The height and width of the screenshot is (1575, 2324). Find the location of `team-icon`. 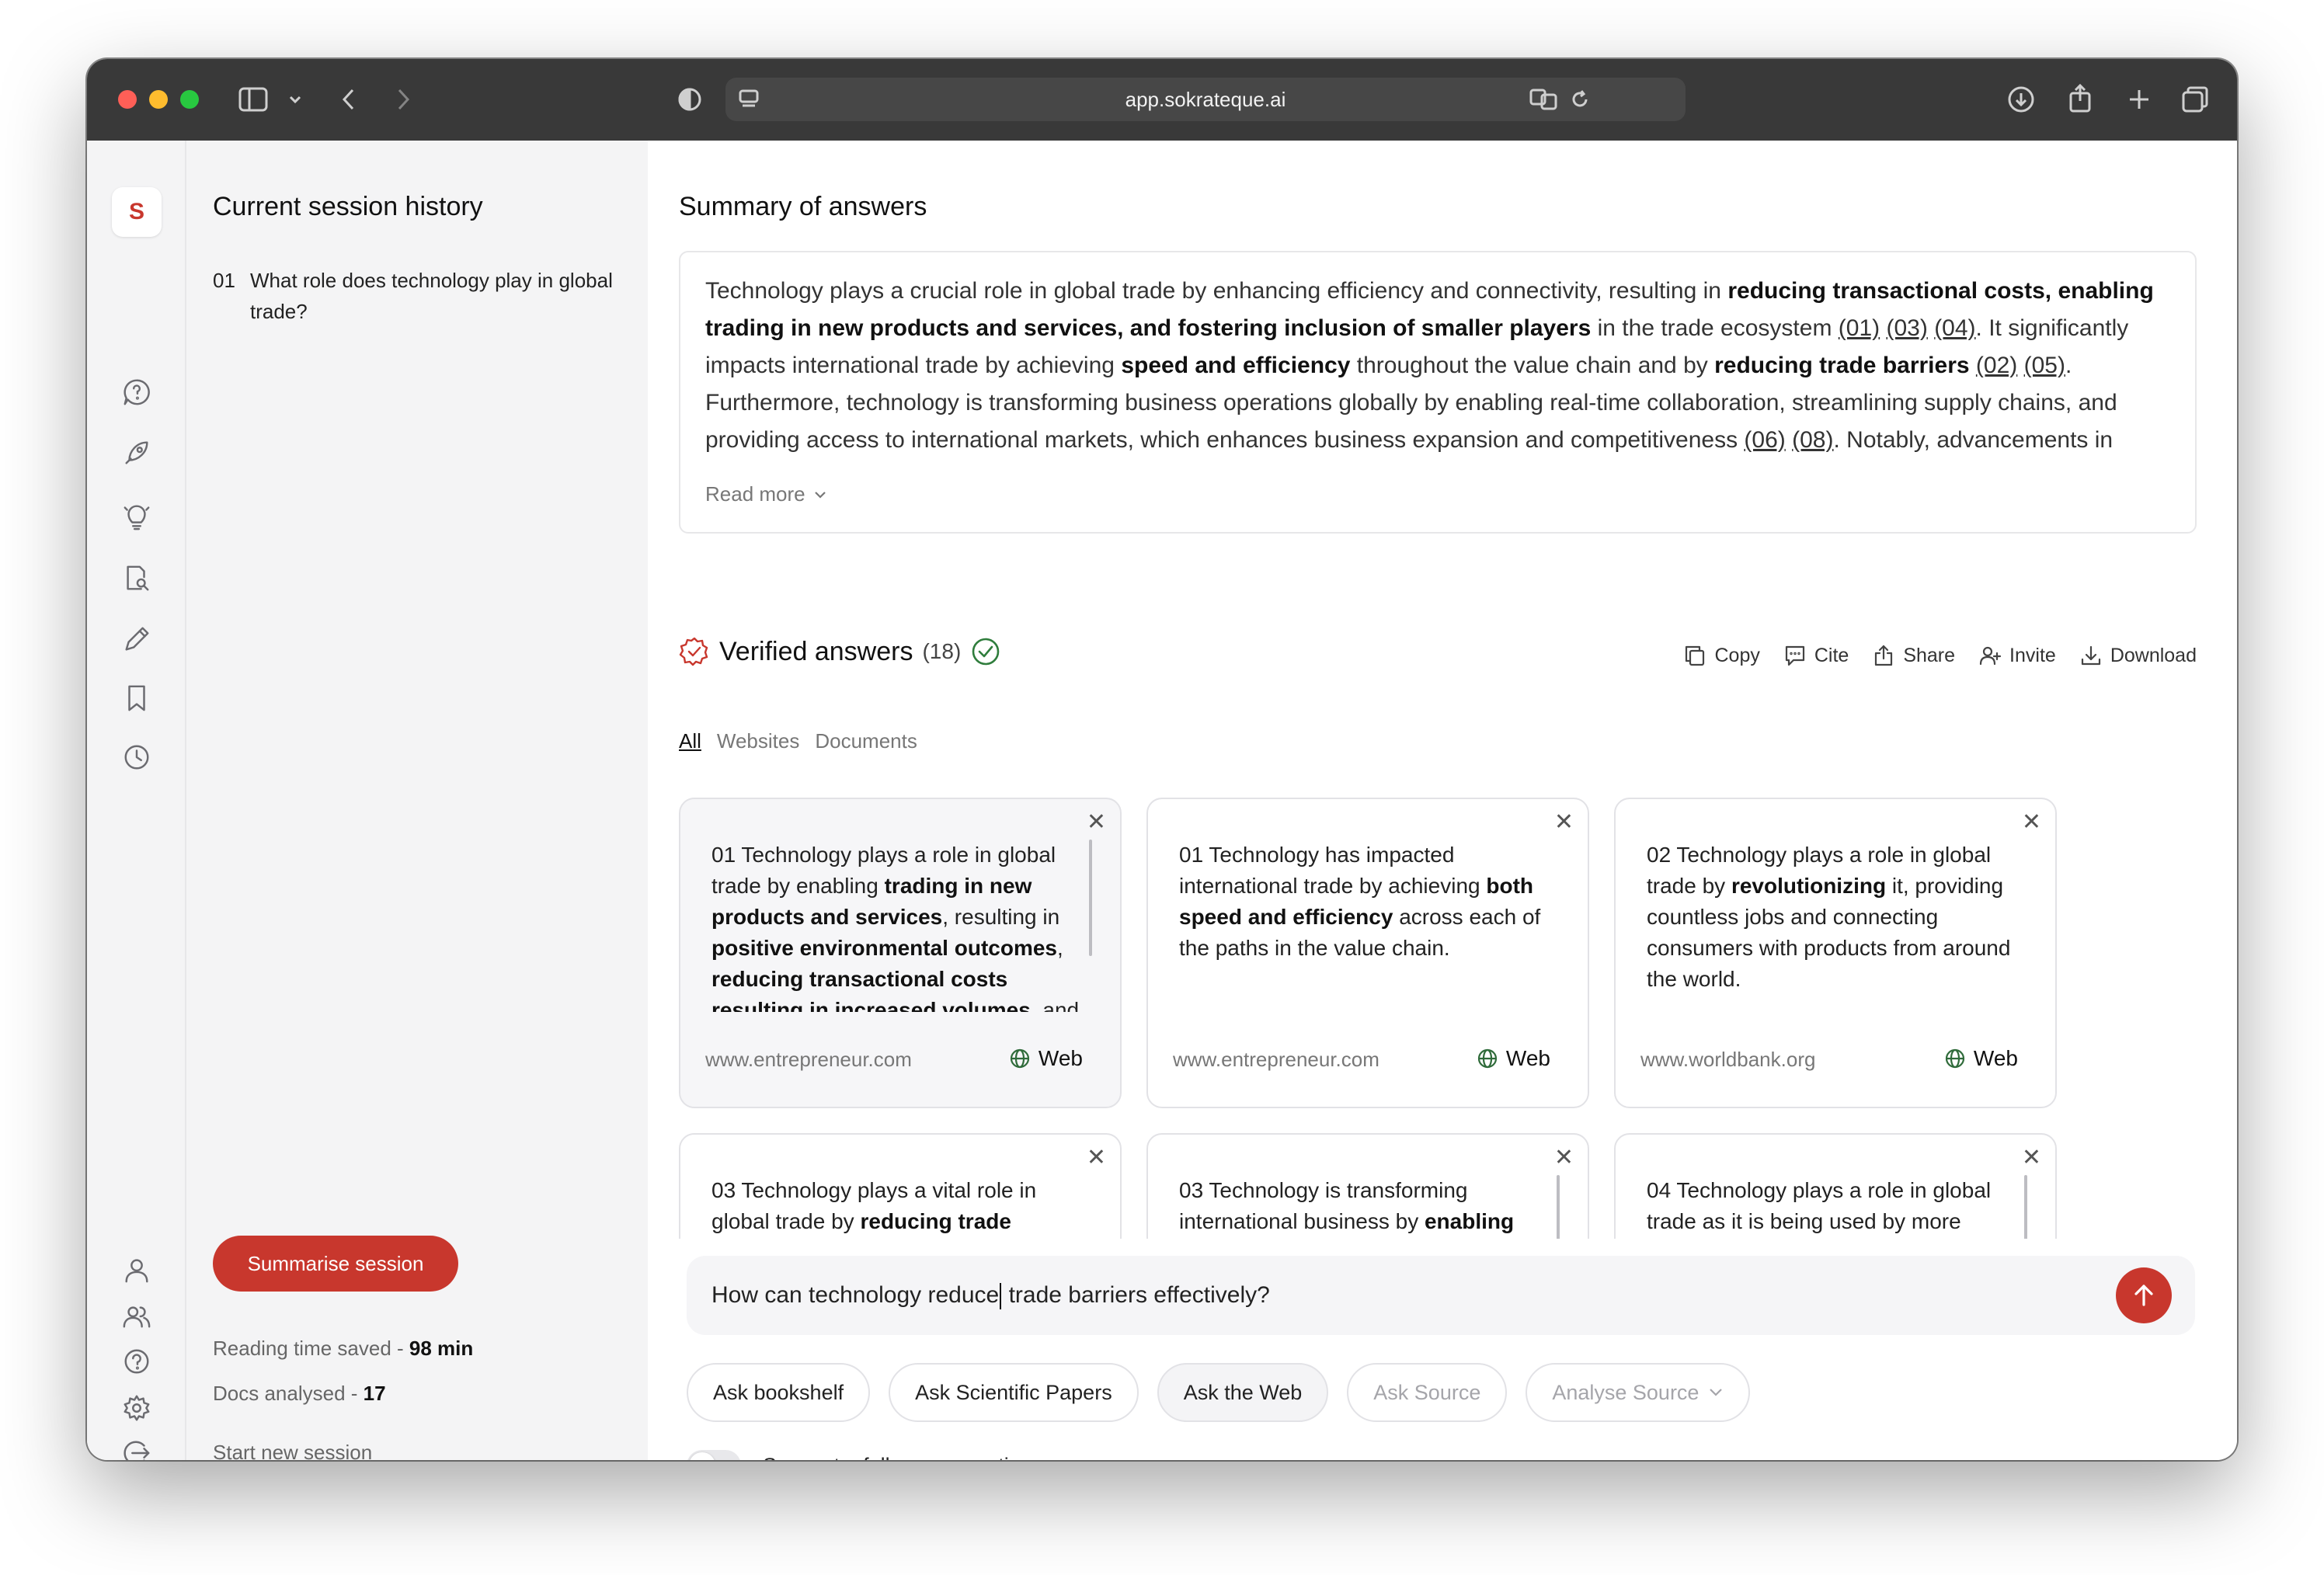

team-icon is located at coordinates (136, 1316).